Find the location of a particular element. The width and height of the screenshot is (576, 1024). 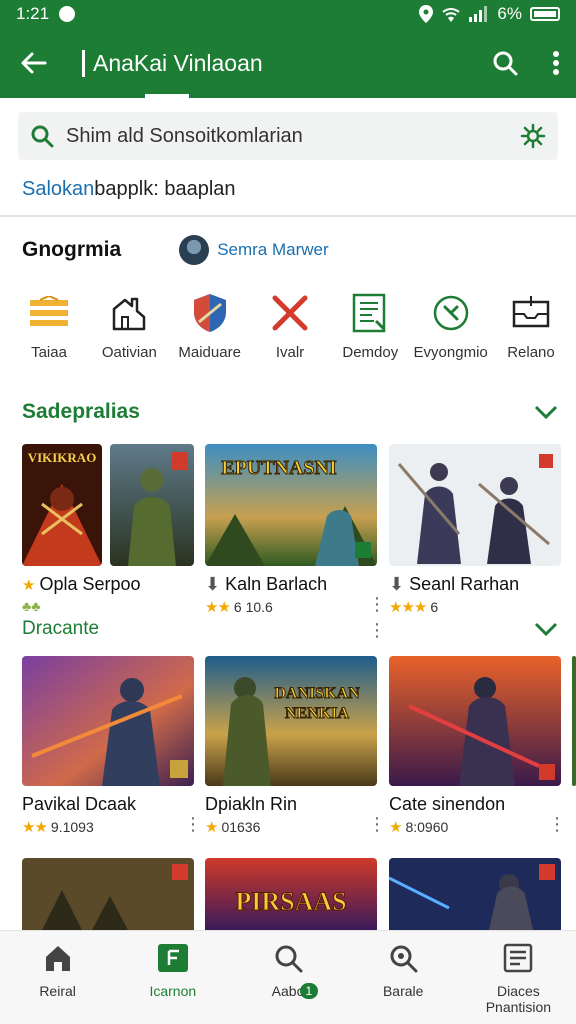

nav-label: Barale is located at coordinates (403, 991).